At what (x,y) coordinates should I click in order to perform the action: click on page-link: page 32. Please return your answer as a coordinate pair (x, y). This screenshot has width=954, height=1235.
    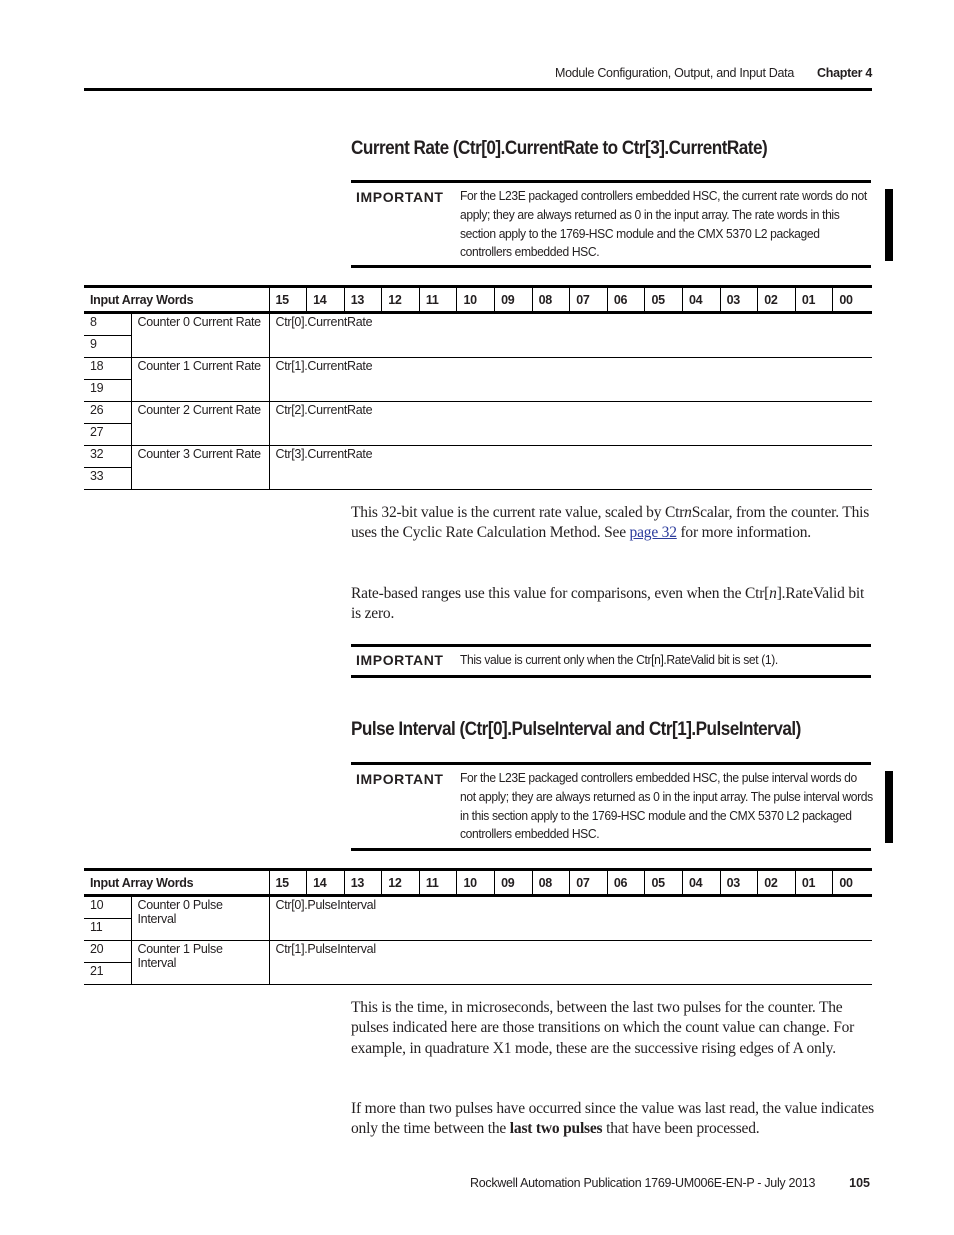
    Looking at the image, I should click on (653, 532).